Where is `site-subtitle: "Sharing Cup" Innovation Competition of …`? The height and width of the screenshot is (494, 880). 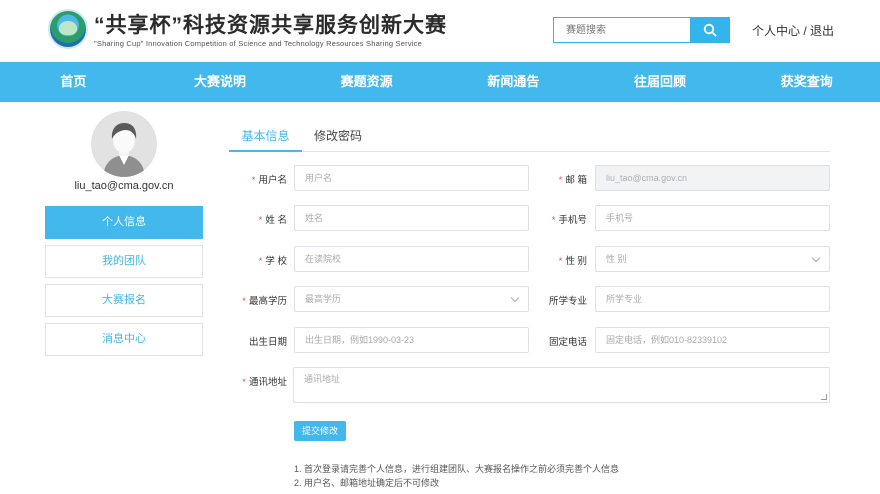
site-subtitle: "Sharing Cup" Innovation Competition of … is located at coordinates (258, 43).